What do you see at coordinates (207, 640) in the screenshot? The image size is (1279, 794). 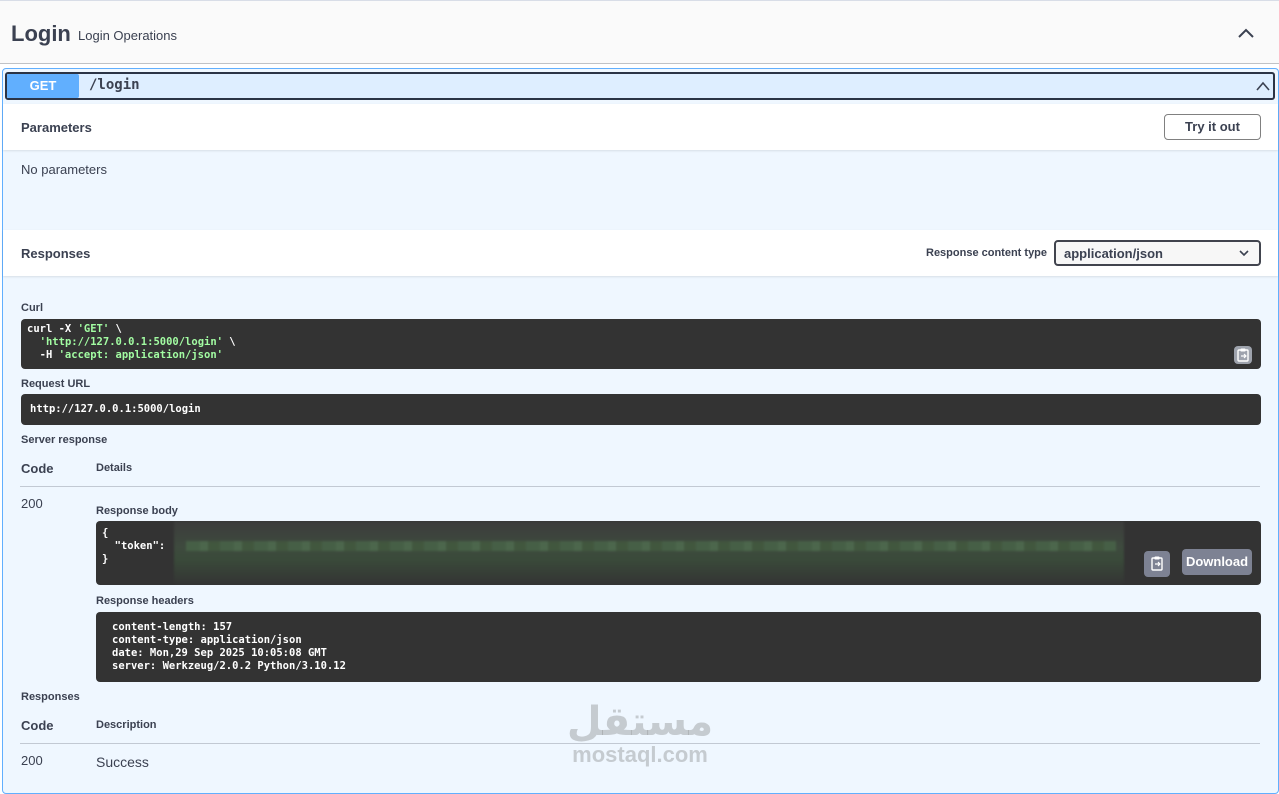 I see `response-header-line: content-type: application/json` at bounding box center [207, 640].